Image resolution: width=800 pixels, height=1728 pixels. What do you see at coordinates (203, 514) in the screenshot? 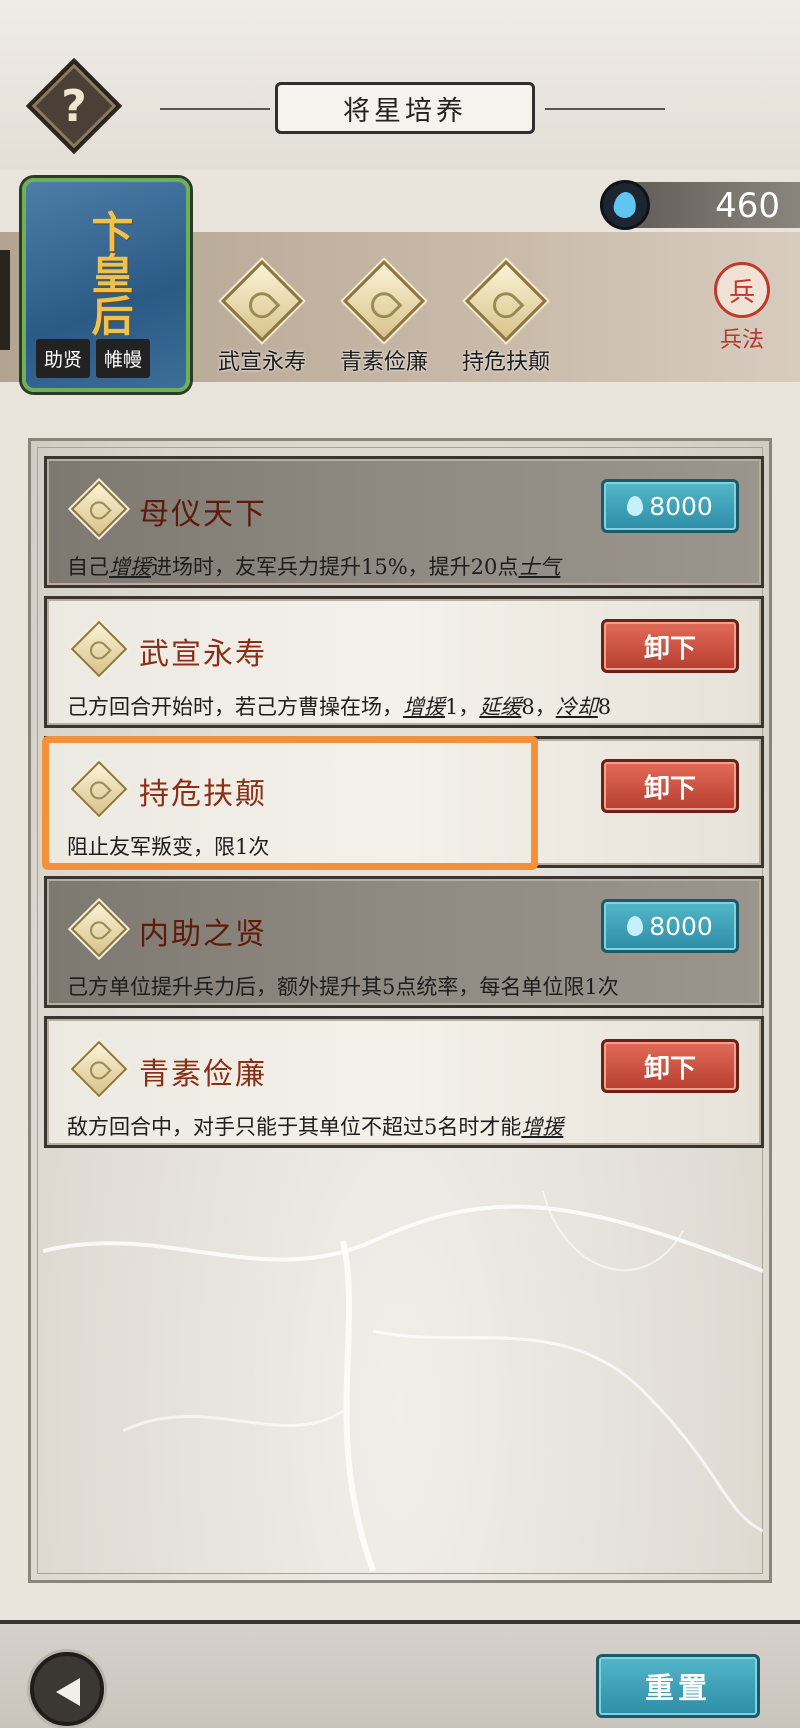
I see `skill-name: 母仪天下` at bounding box center [203, 514].